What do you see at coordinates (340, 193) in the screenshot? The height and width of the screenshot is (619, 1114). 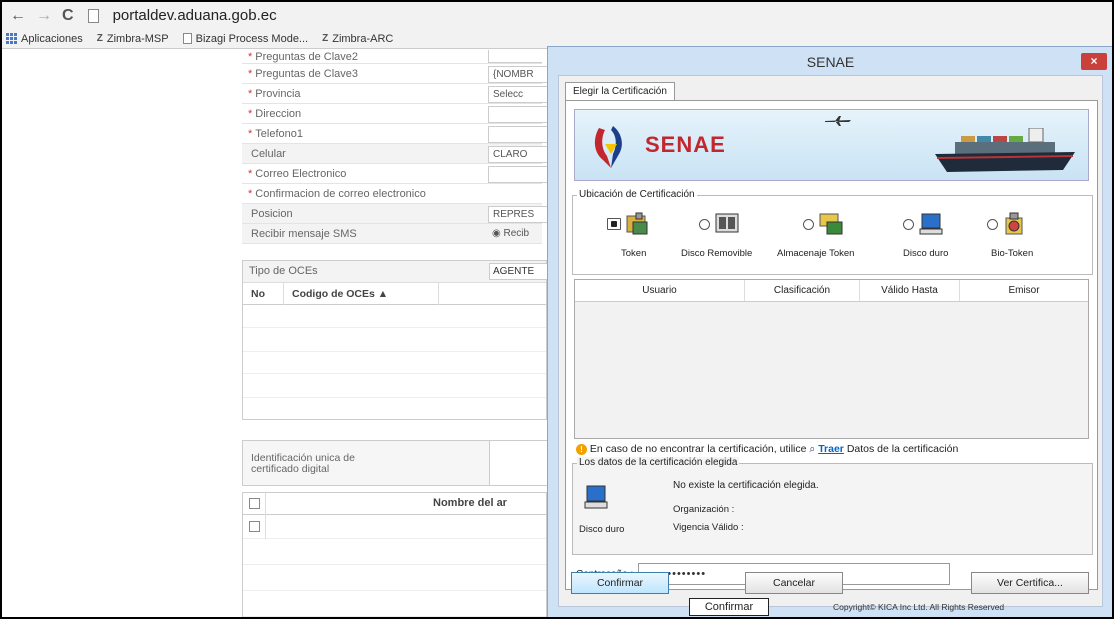 I see `field-label: Confirmacion de correo electronico` at bounding box center [340, 193].